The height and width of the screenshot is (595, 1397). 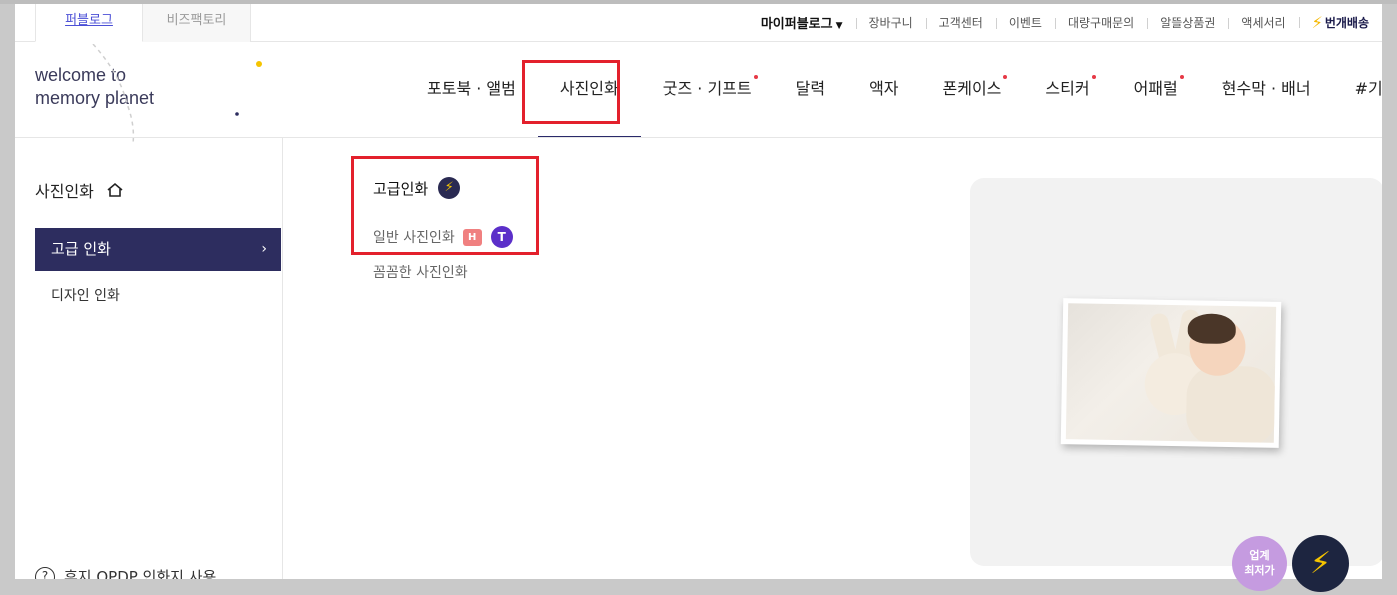 What do you see at coordinates (64, 191) in the screenshot?
I see `sidebar-title-label: 사진인화` at bounding box center [64, 191].